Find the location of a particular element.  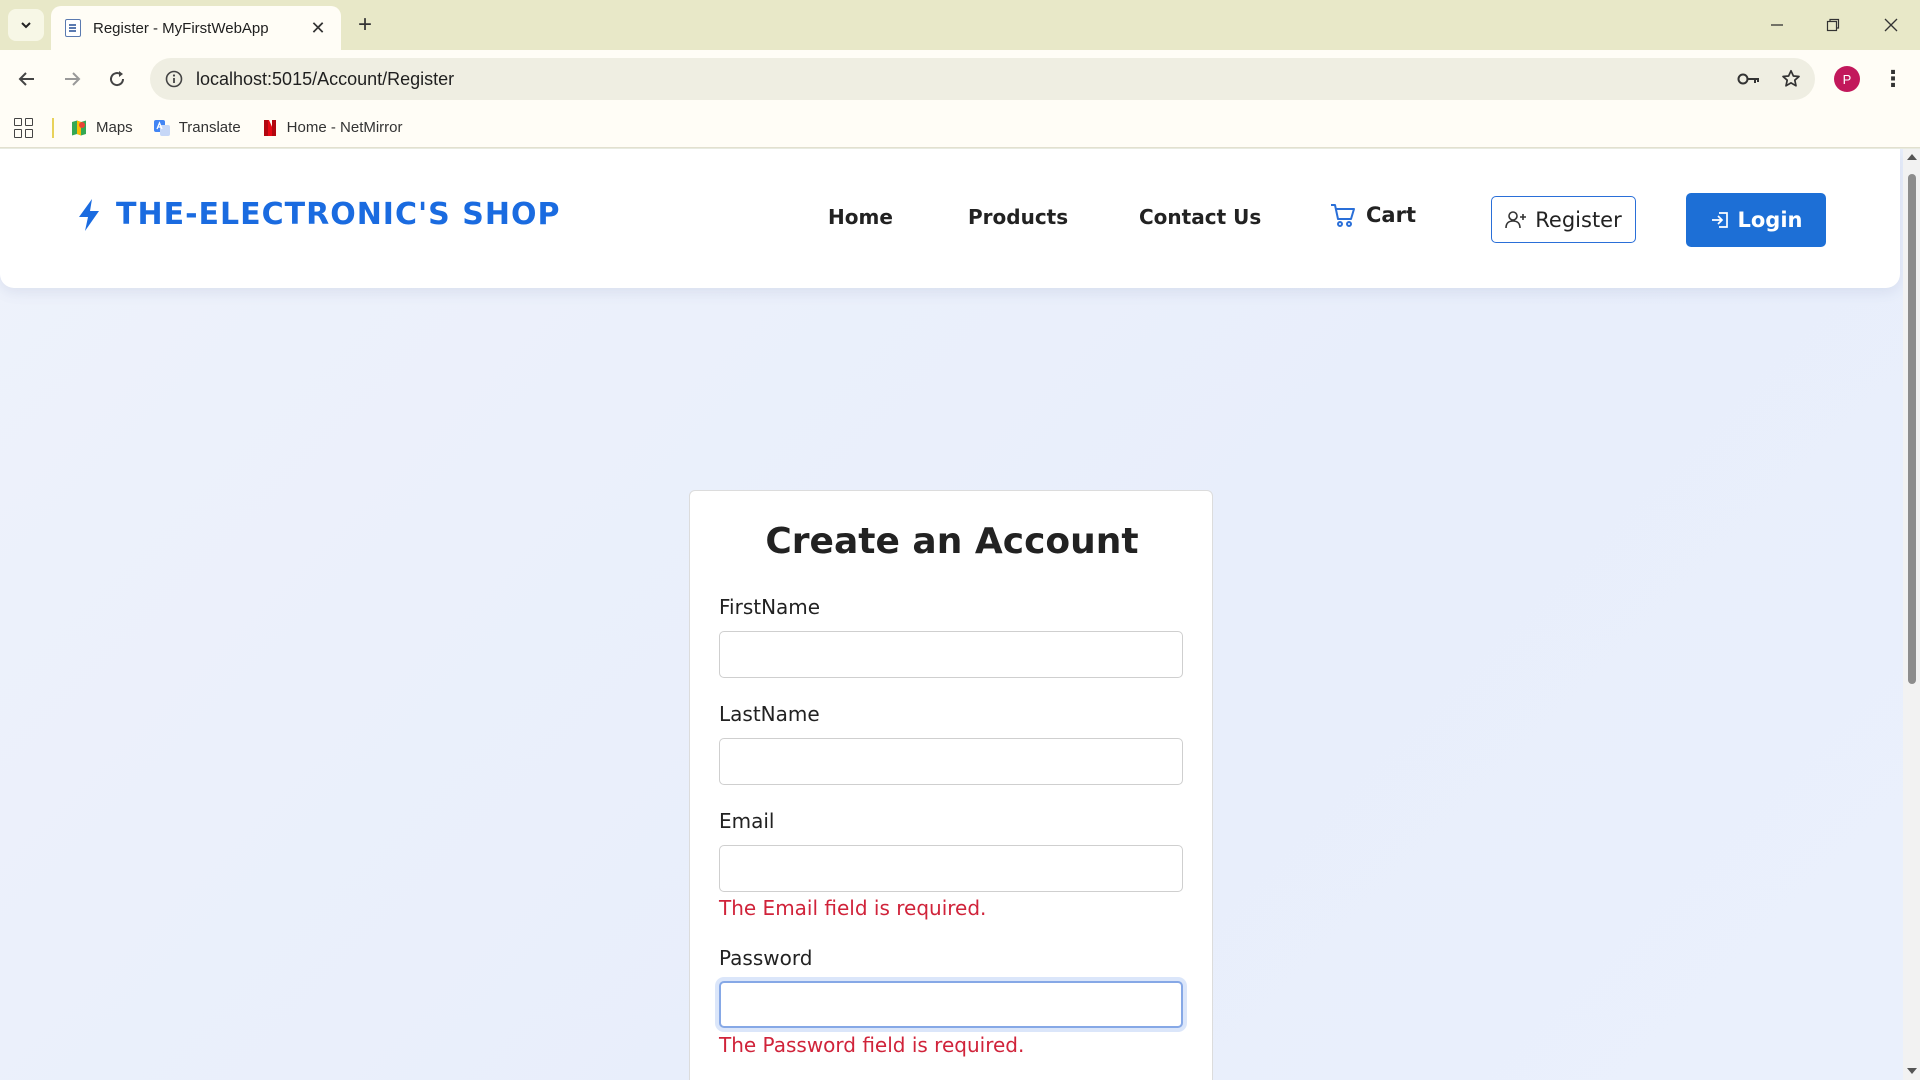

register-button: Register is located at coordinates (1563, 219).